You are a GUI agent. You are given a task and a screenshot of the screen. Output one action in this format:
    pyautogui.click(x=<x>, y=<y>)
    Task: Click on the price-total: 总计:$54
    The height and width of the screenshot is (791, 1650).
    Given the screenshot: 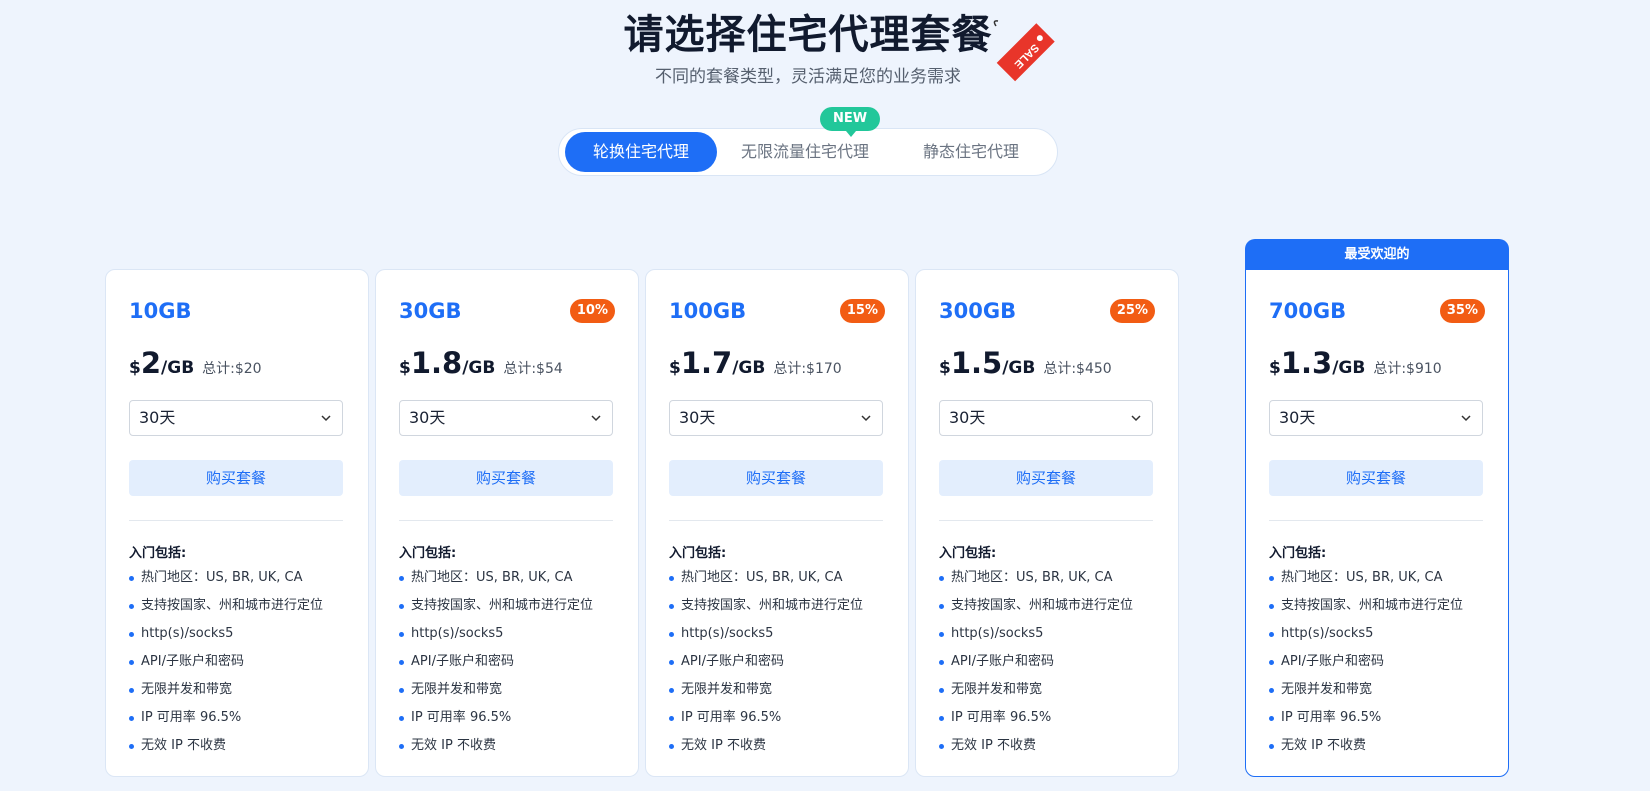 What is the action you would take?
    pyautogui.click(x=533, y=369)
    